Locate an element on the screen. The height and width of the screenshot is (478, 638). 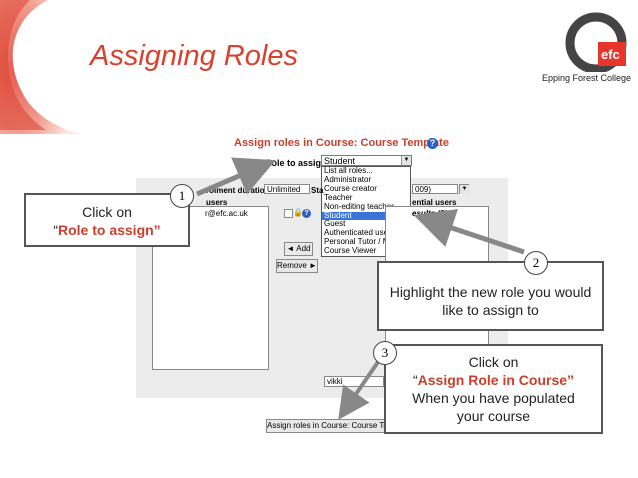
callout-1-emph: Role to assign” is located at coordinates (109, 230).